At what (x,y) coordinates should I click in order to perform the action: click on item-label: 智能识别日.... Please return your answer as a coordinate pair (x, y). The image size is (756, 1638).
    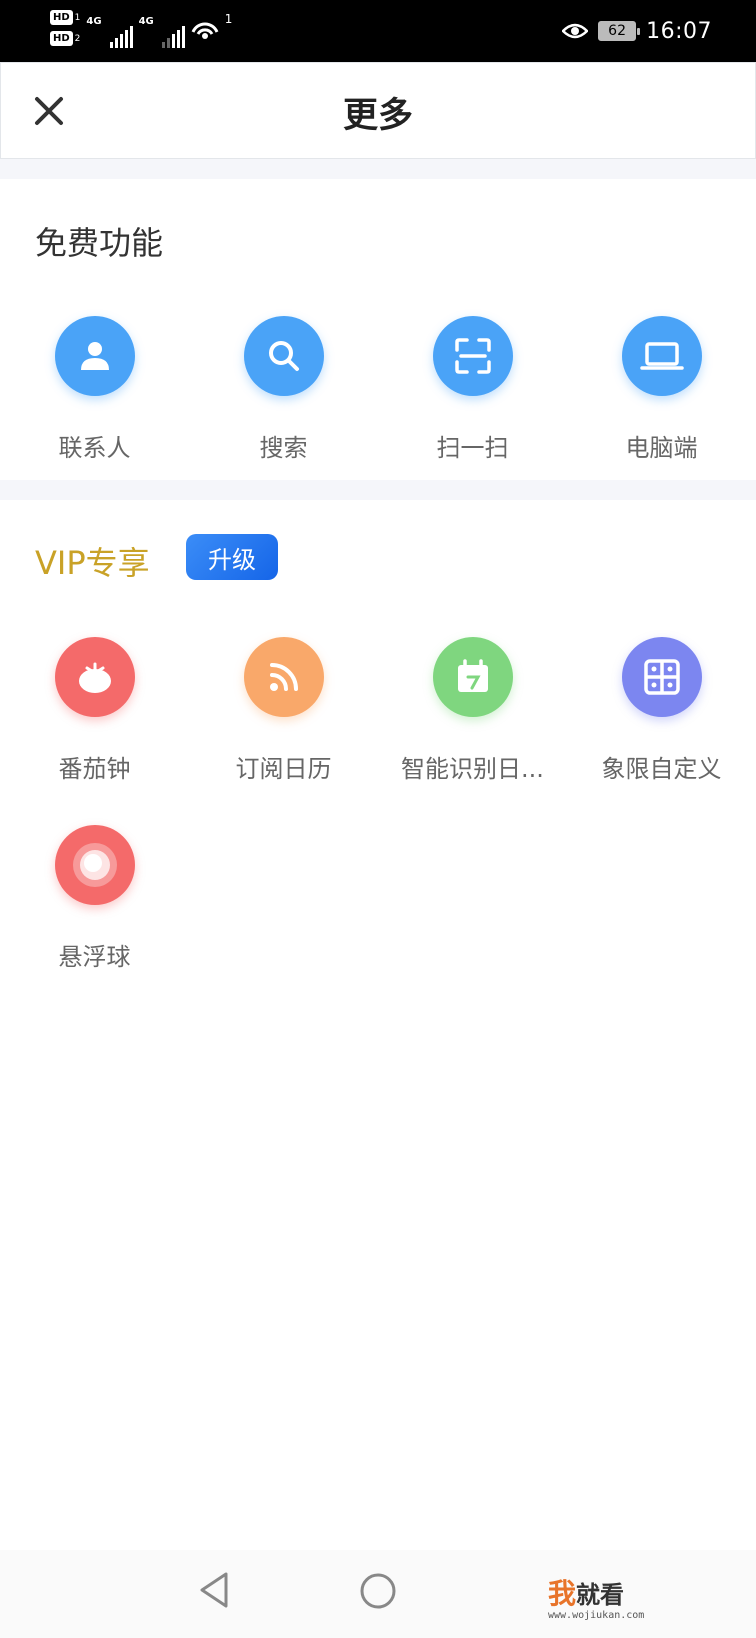
    Looking at the image, I should click on (472, 769).